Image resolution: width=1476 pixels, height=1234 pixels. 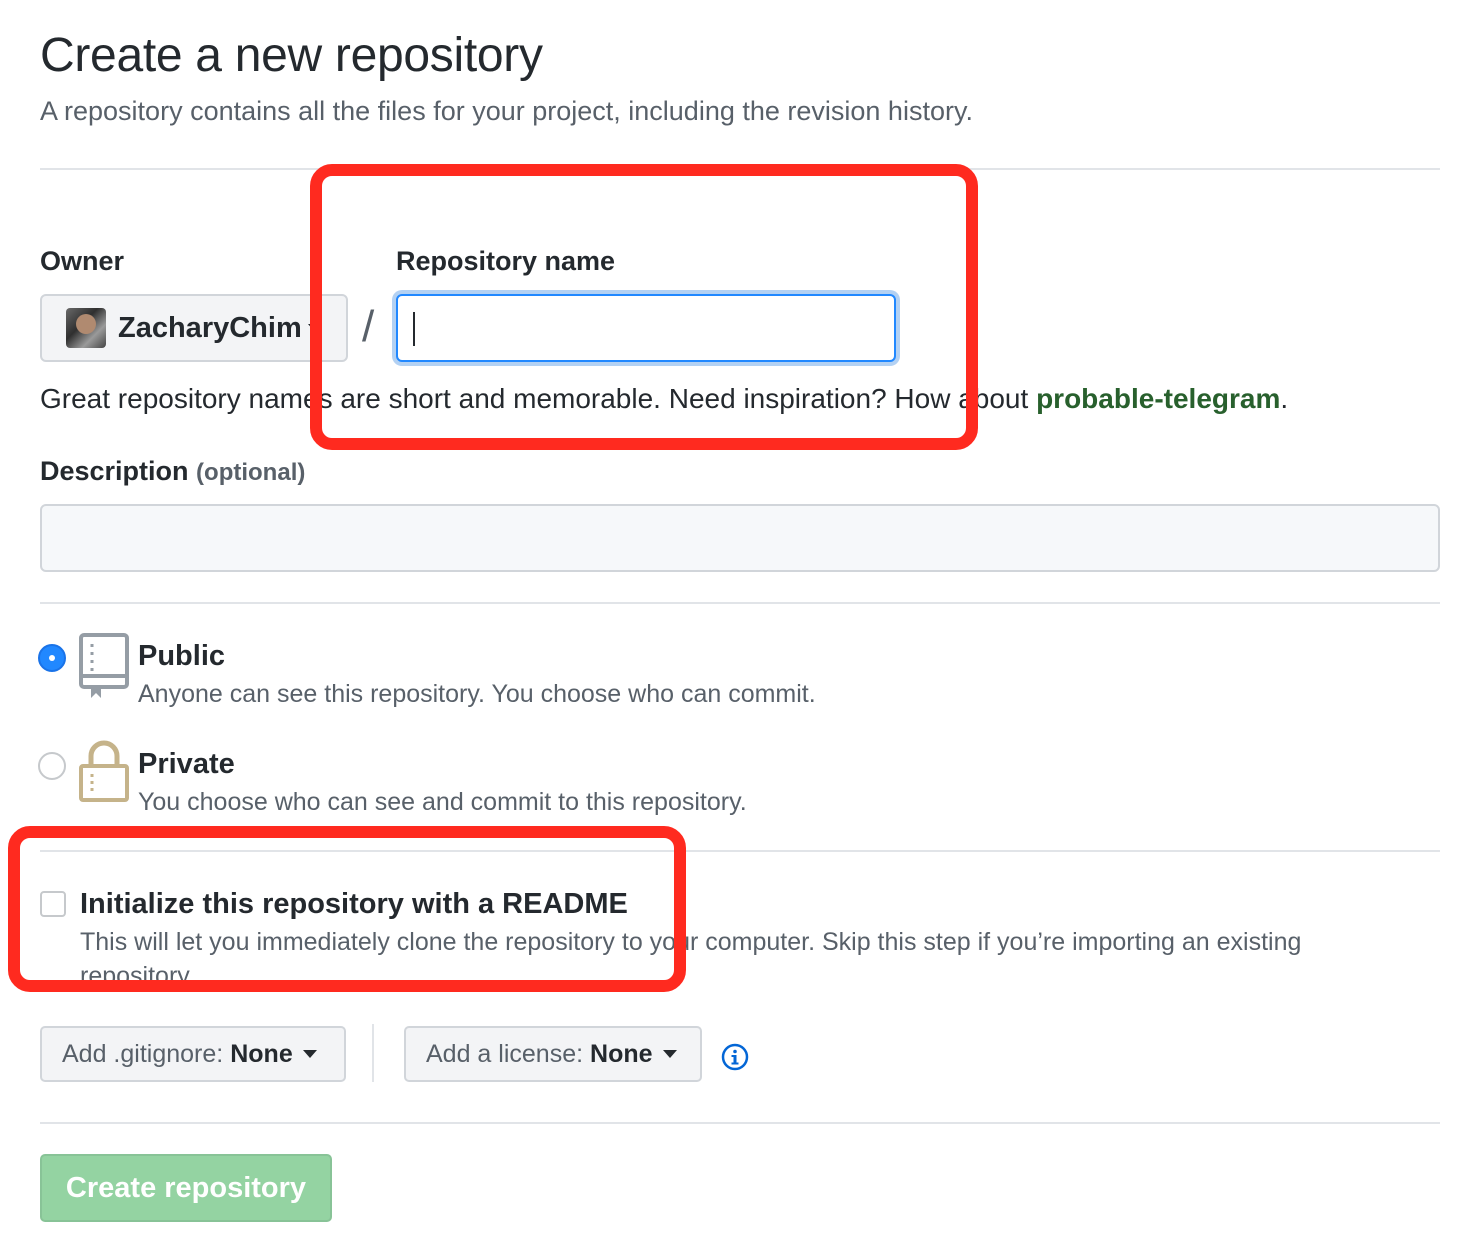 I want to click on description-input, so click(x=740, y=538).